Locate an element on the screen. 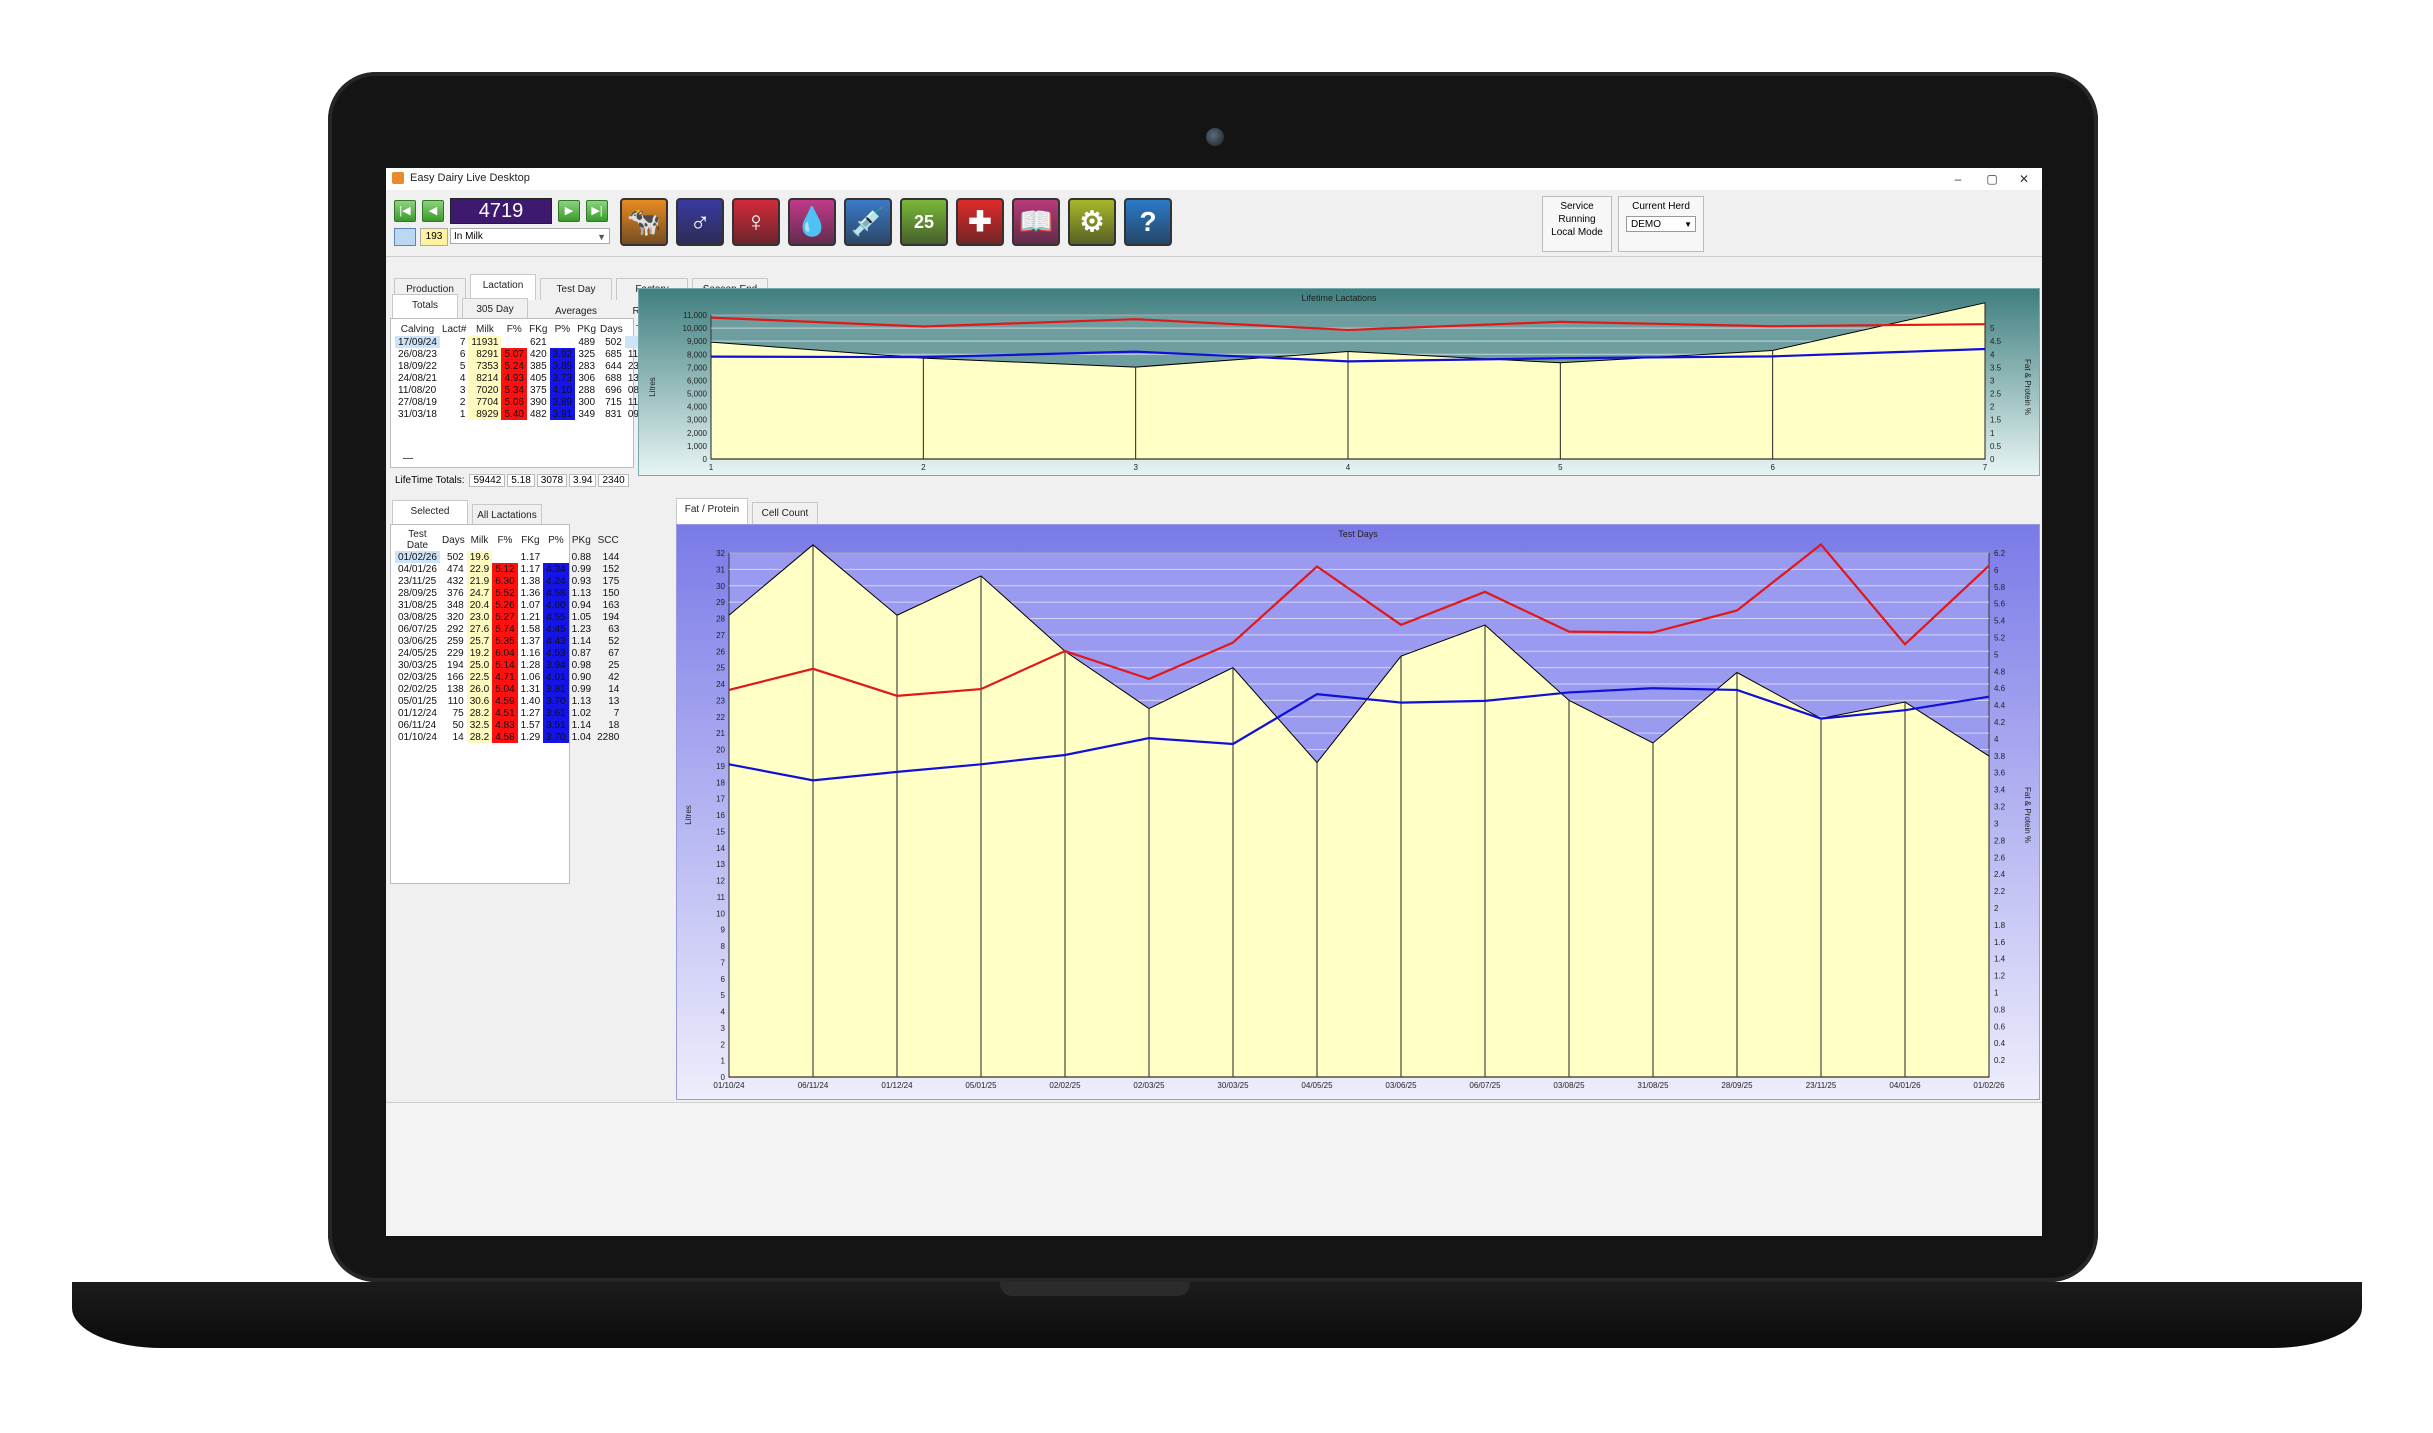 The width and height of the screenshot is (2433, 1433). x-tick-label: 30/03/25 is located at coordinates (1233, 1085).